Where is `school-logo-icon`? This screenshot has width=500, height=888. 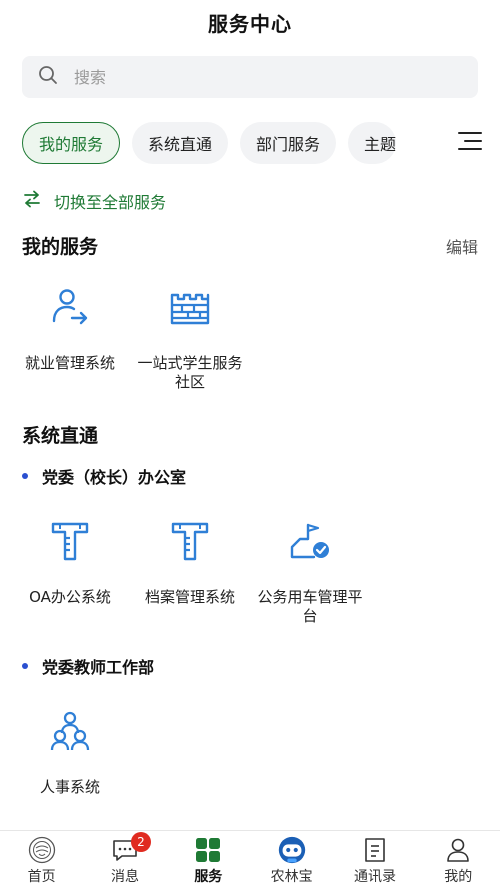
school-logo-icon is located at coordinates (42, 850).